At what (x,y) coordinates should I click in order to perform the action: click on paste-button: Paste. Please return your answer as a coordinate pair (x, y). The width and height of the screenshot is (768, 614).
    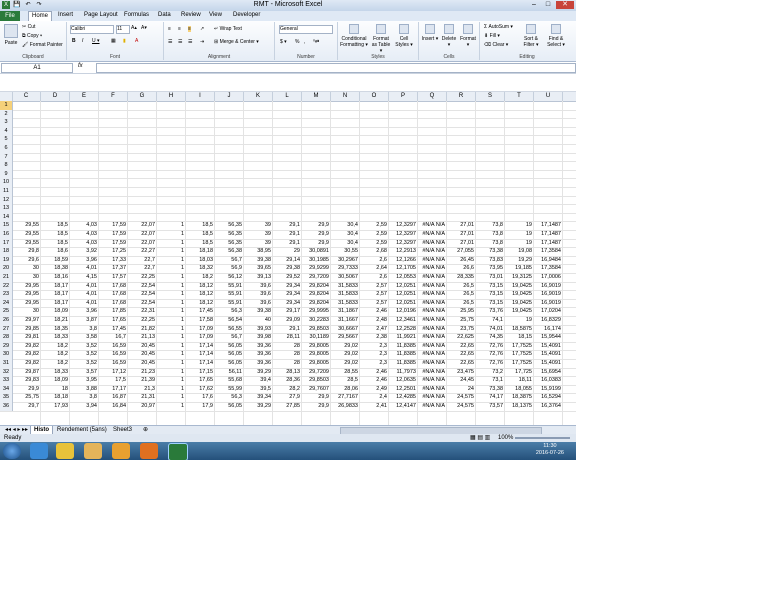
    Looking at the image, I should click on (11, 35).